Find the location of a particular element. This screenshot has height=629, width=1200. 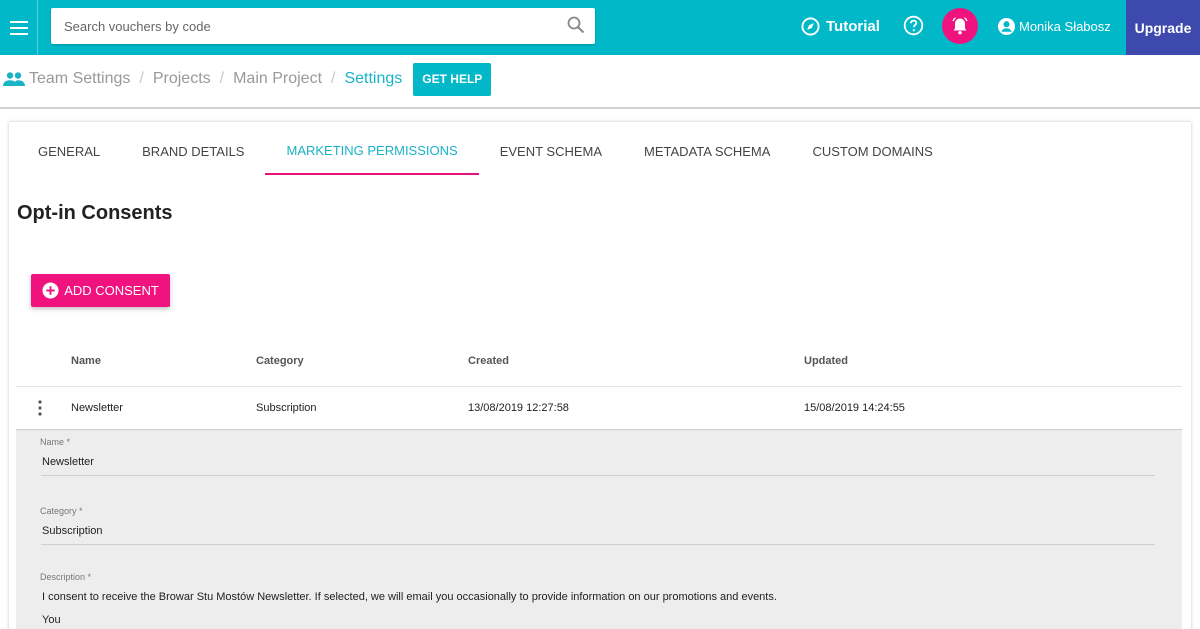

row-category: Subscription is located at coordinates (286, 408).